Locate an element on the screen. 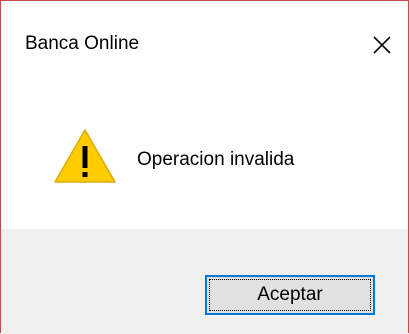 This screenshot has height=334, width=409. window-title: Banca Online is located at coordinates (82, 43).